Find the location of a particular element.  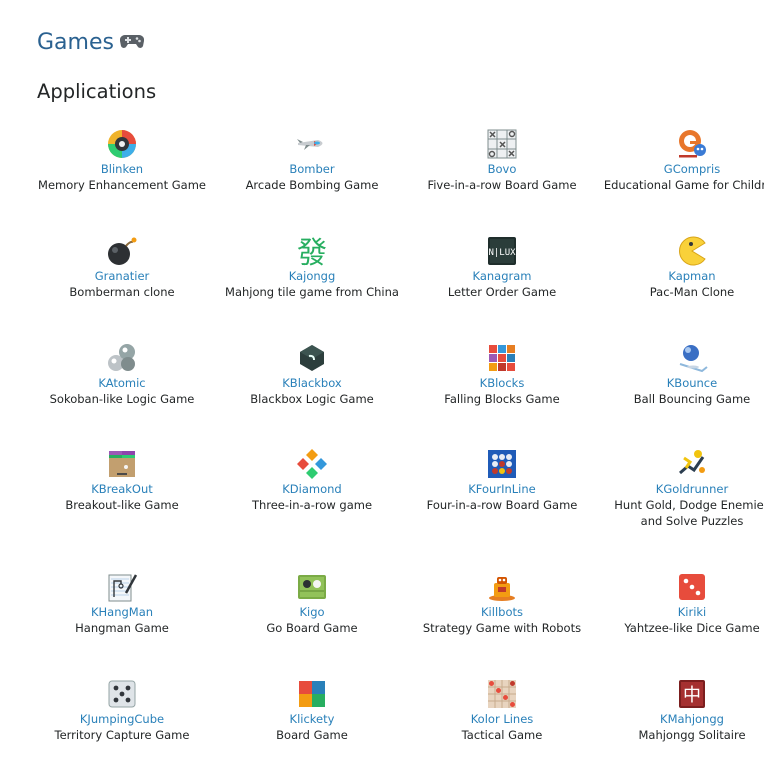

app-description: Five-in-a-row Board Game is located at coordinates (502, 185).